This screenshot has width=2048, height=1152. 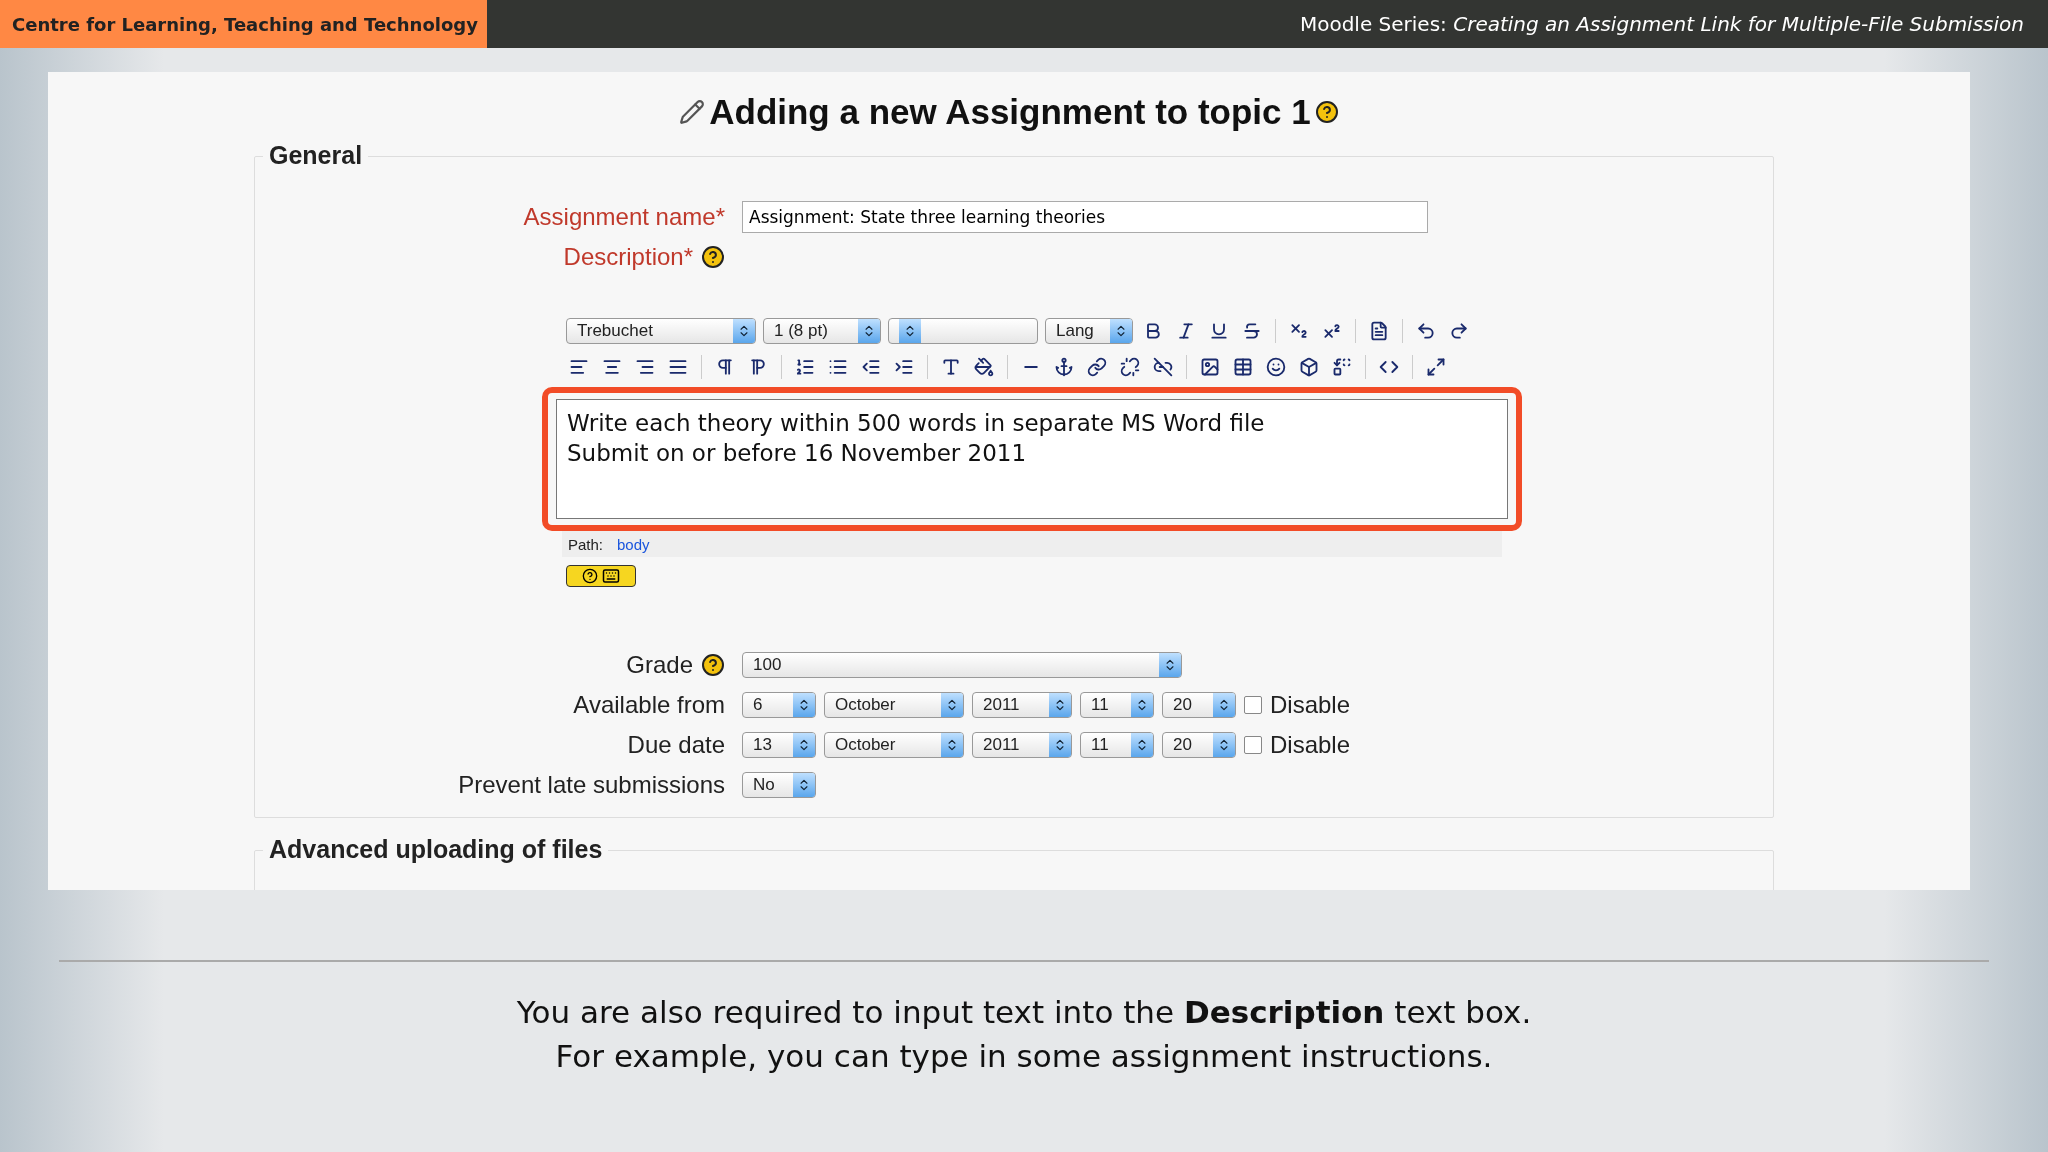 What do you see at coordinates (676, 745) in the screenshot?
I see `field-label: Due date` at bounding box center [676, 745].